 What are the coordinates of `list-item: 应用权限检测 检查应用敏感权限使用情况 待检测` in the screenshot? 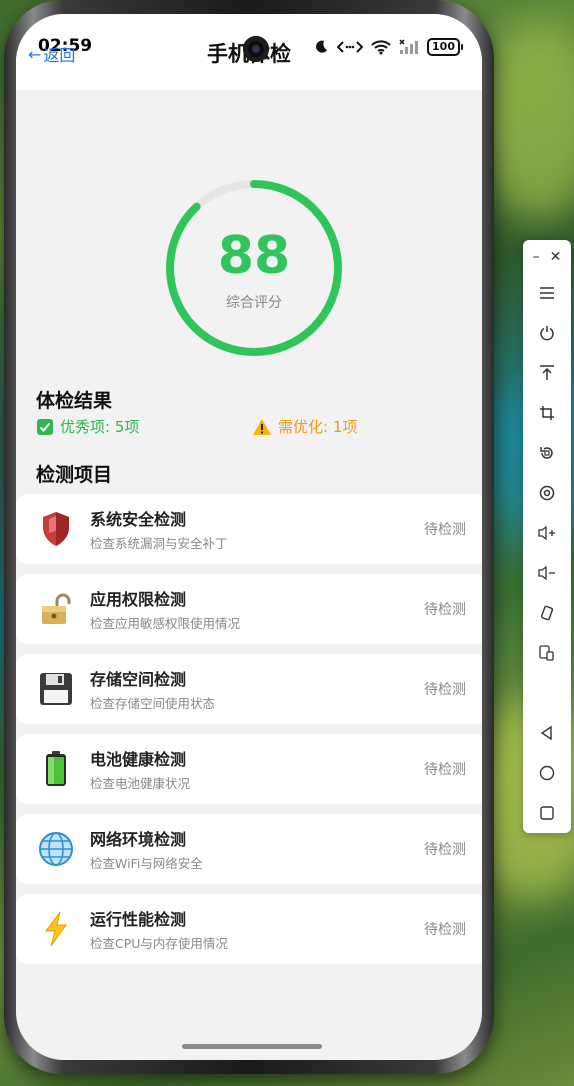 It's located at (249, 609).